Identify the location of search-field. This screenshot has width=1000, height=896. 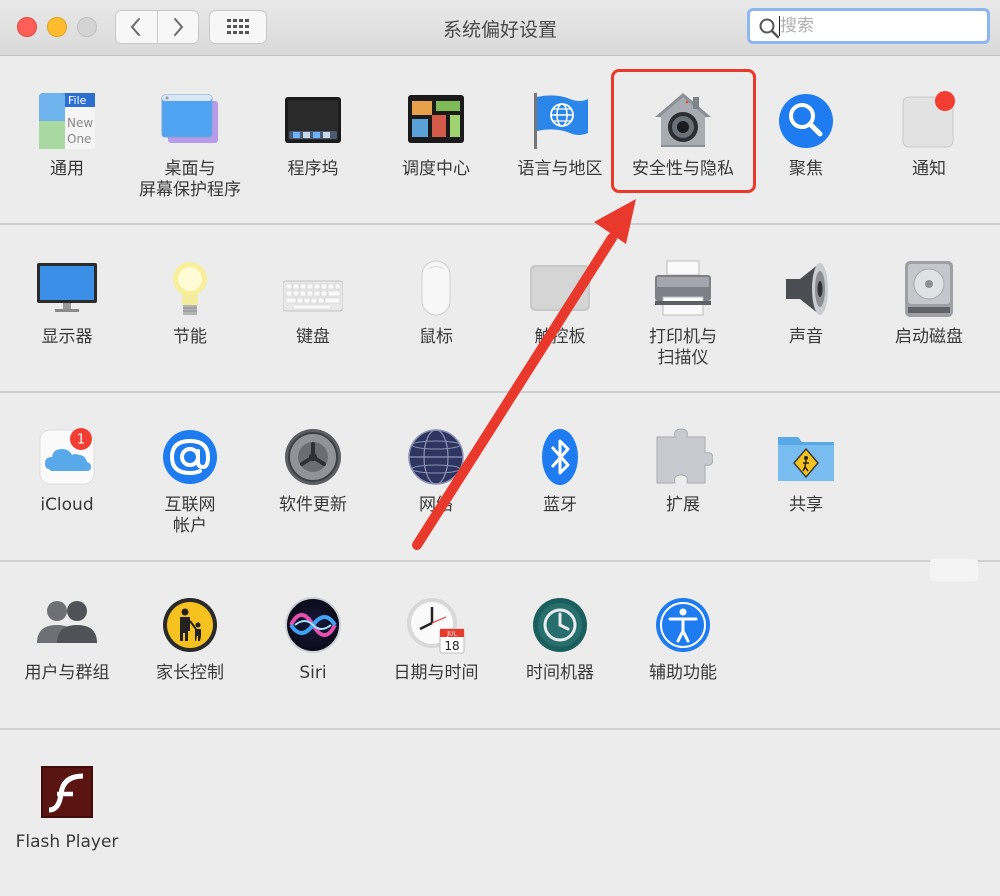
(868, 26).